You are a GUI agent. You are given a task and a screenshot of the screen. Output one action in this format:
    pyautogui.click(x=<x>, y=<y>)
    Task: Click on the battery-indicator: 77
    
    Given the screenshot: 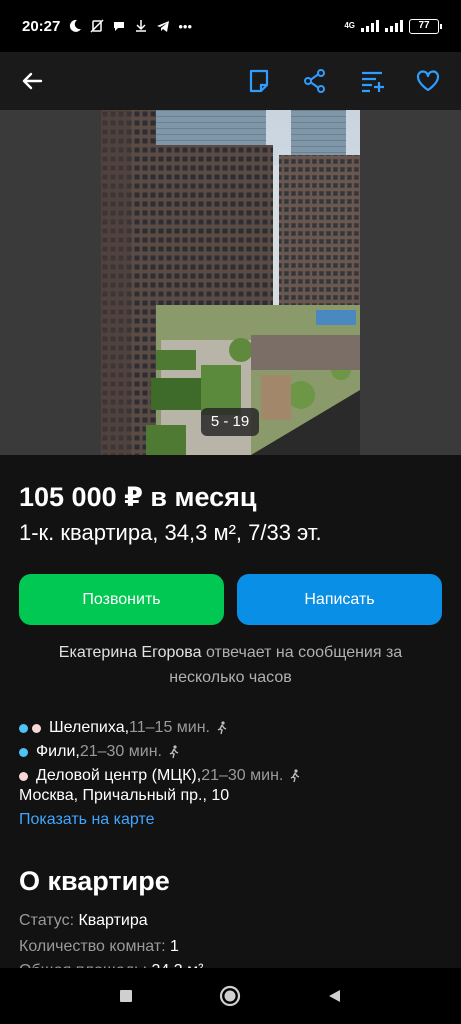 What is the action you would take?
    pyautogui.click(x=425, y=26)
    